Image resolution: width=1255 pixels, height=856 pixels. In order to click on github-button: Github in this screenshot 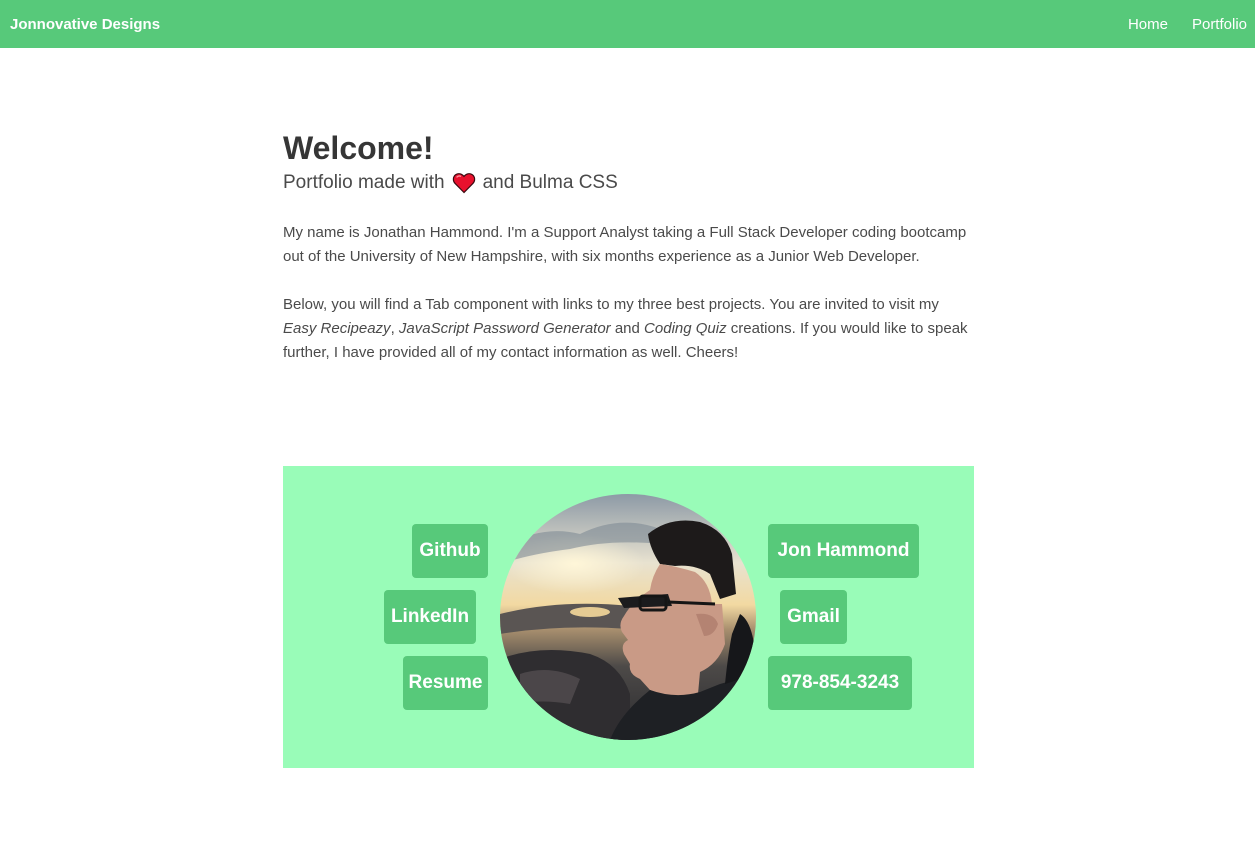, I will do `click(450, 551)`.